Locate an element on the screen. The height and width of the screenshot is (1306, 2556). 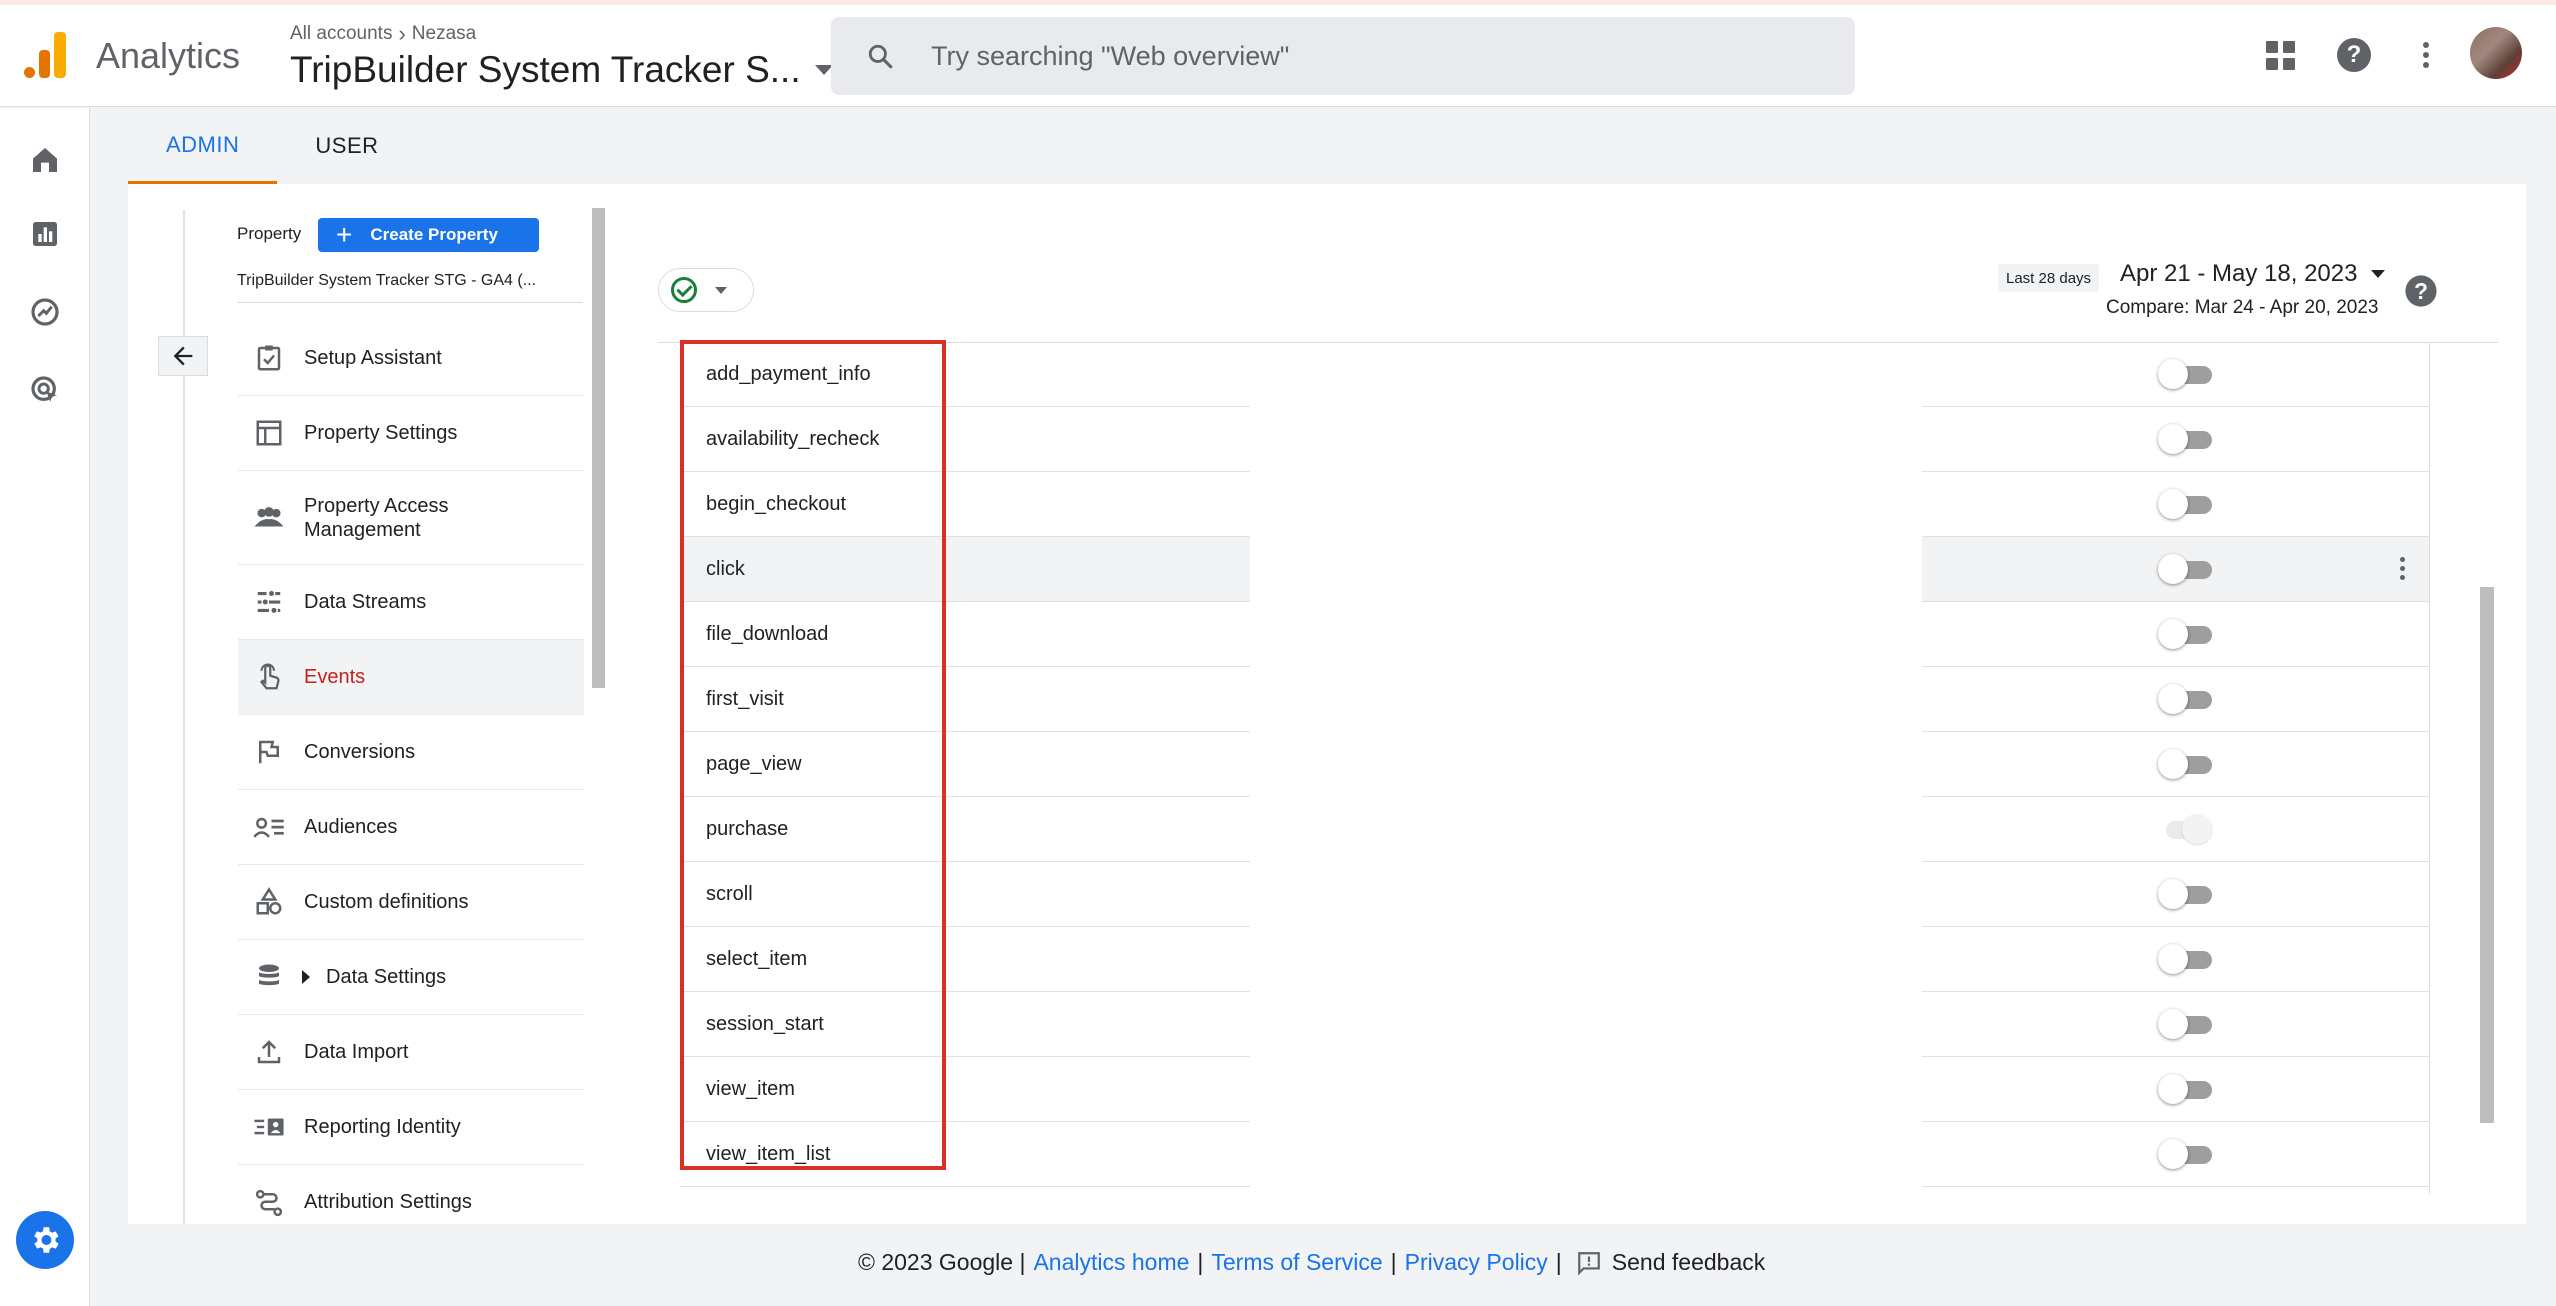
explore-icon is located at coordinates (45, 312).